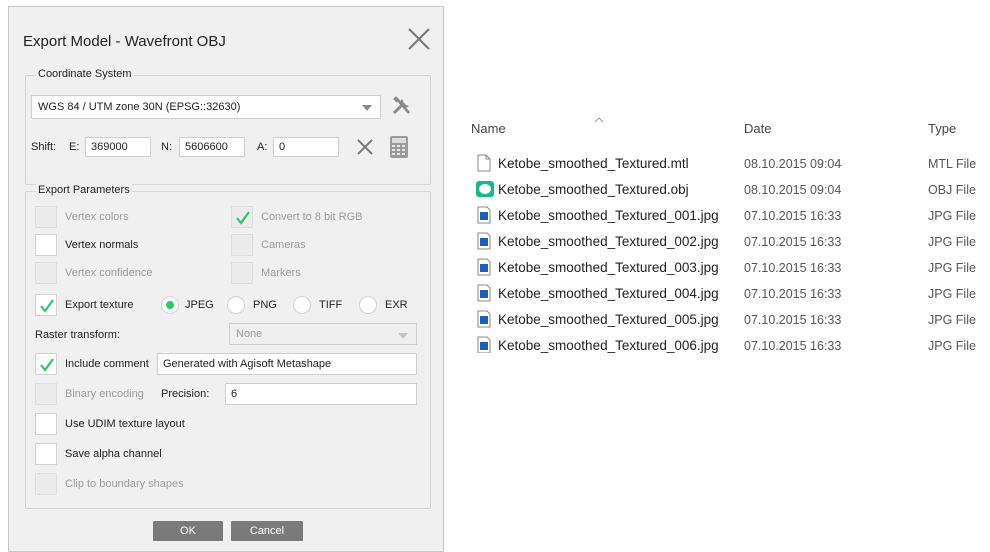 The width and height of the screenshot is (990, 552). What do you see at coordinates (44, 147) in the screenshot?
I see `shift-label: Shift:` at bounding box center [44, 147].